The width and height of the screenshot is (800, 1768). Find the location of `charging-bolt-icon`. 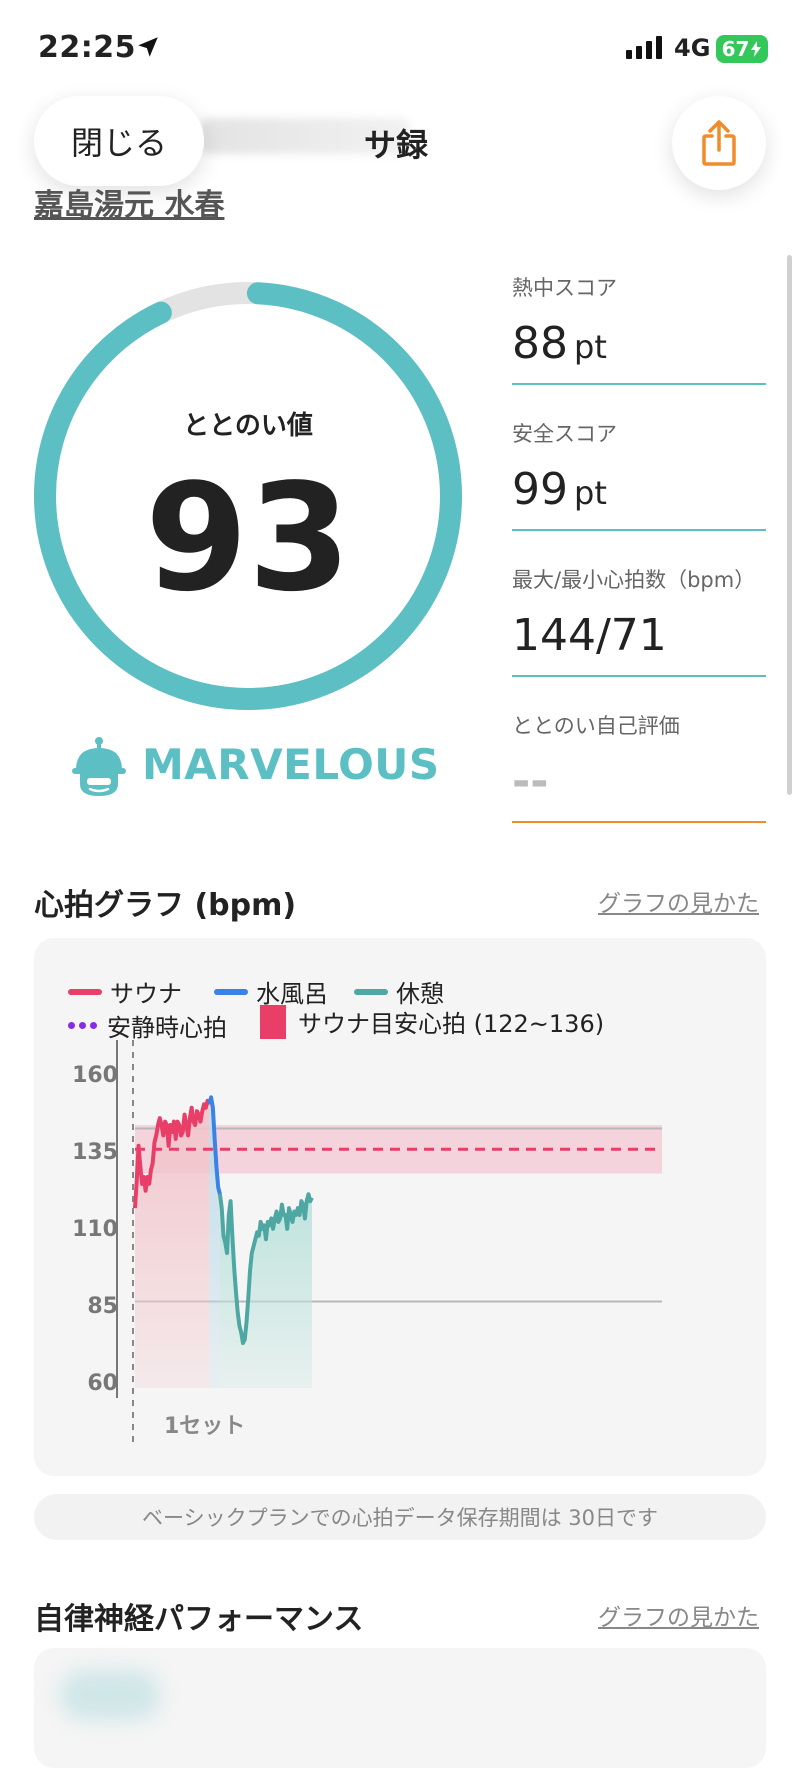

charging-bolt-icon is located at coordinates (756, 49).